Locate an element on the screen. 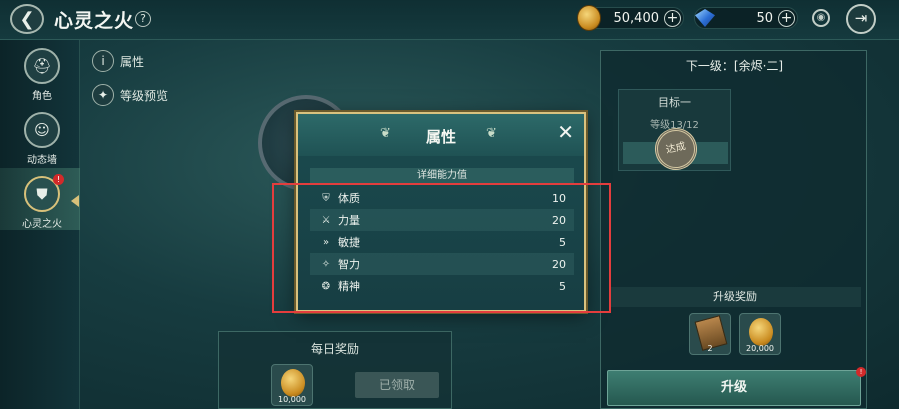 The height and width of the screenshot is (409, 899). sidebar-item-heart-fire: ⛊ ! 心灵之火 is located at coordinates (42, 204).